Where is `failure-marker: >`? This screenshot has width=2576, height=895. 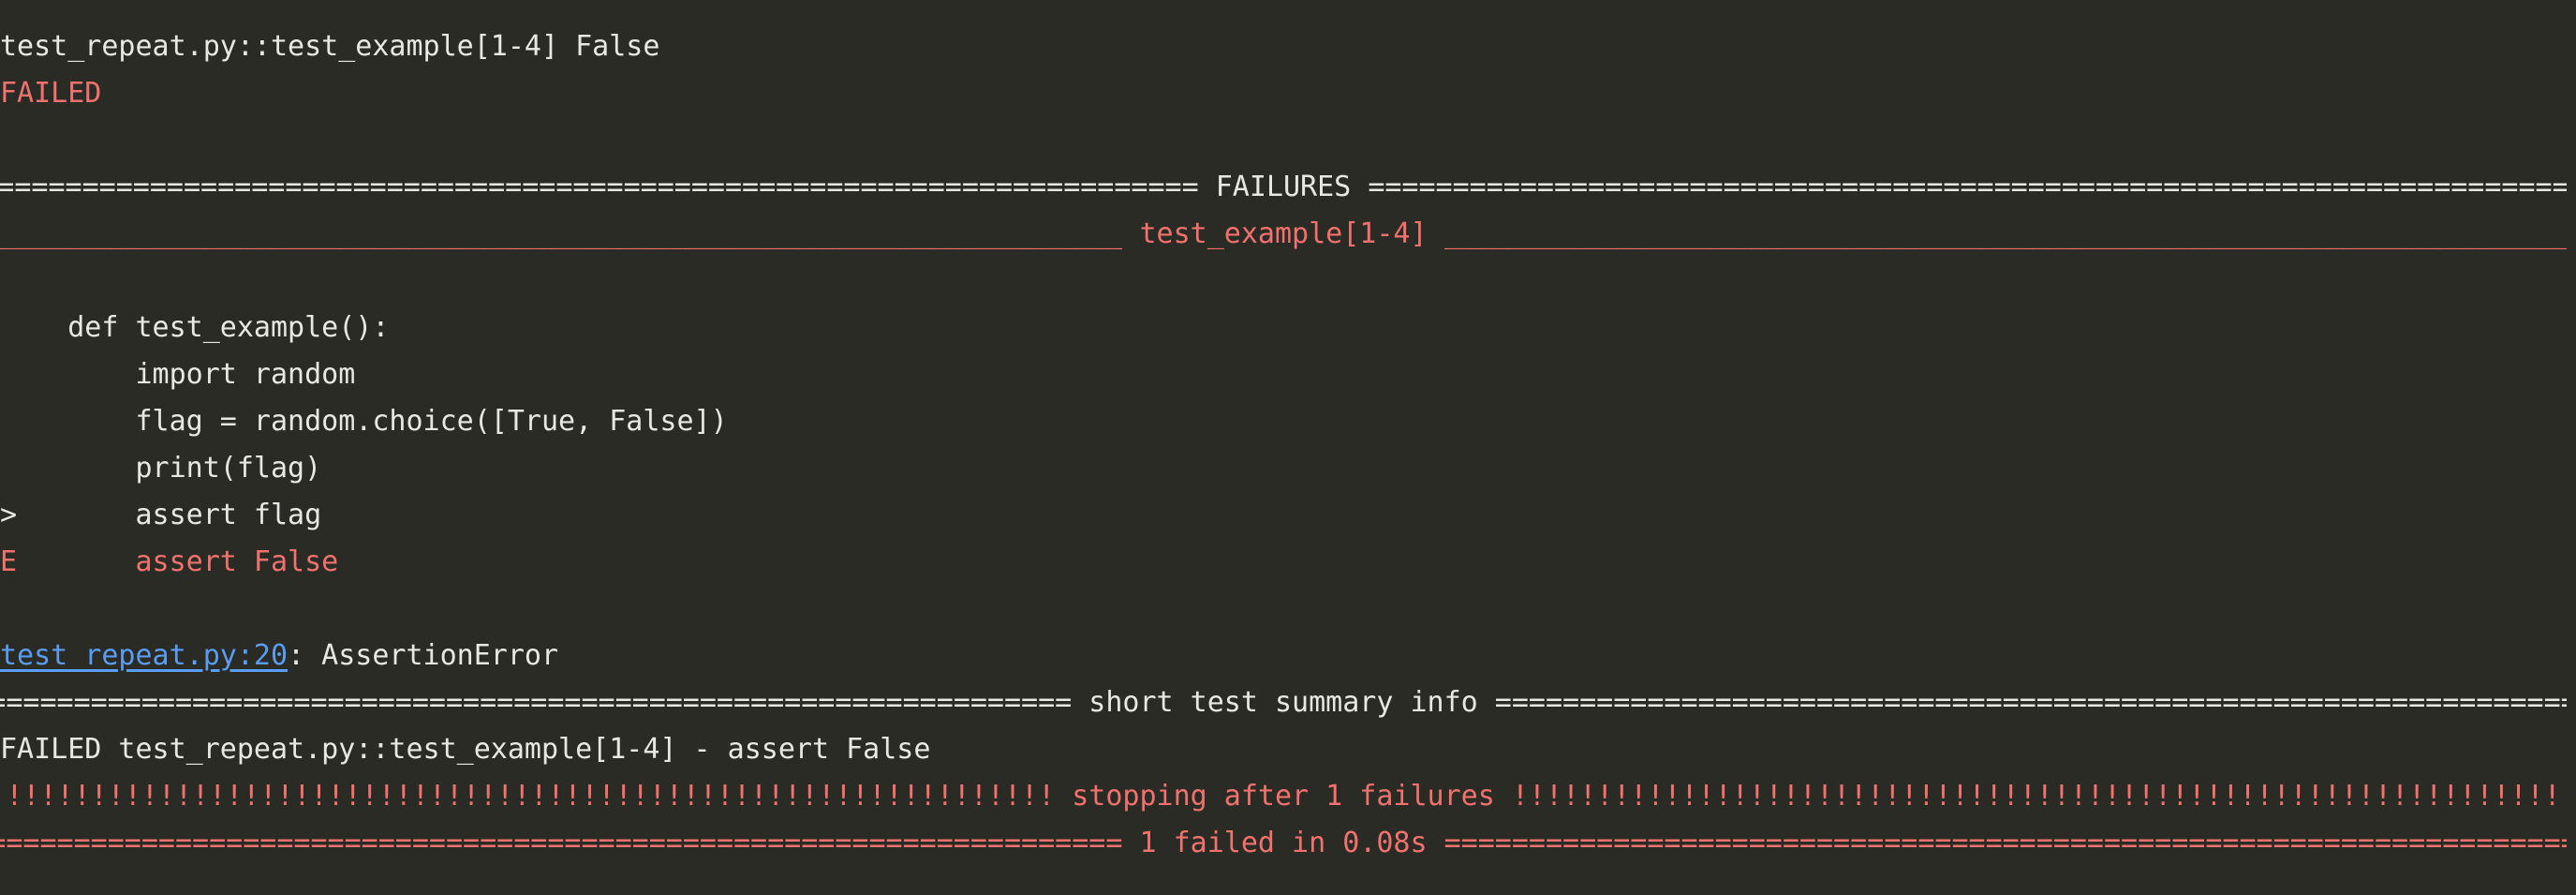
failure-marker: > is located at coordinates (9, 515).